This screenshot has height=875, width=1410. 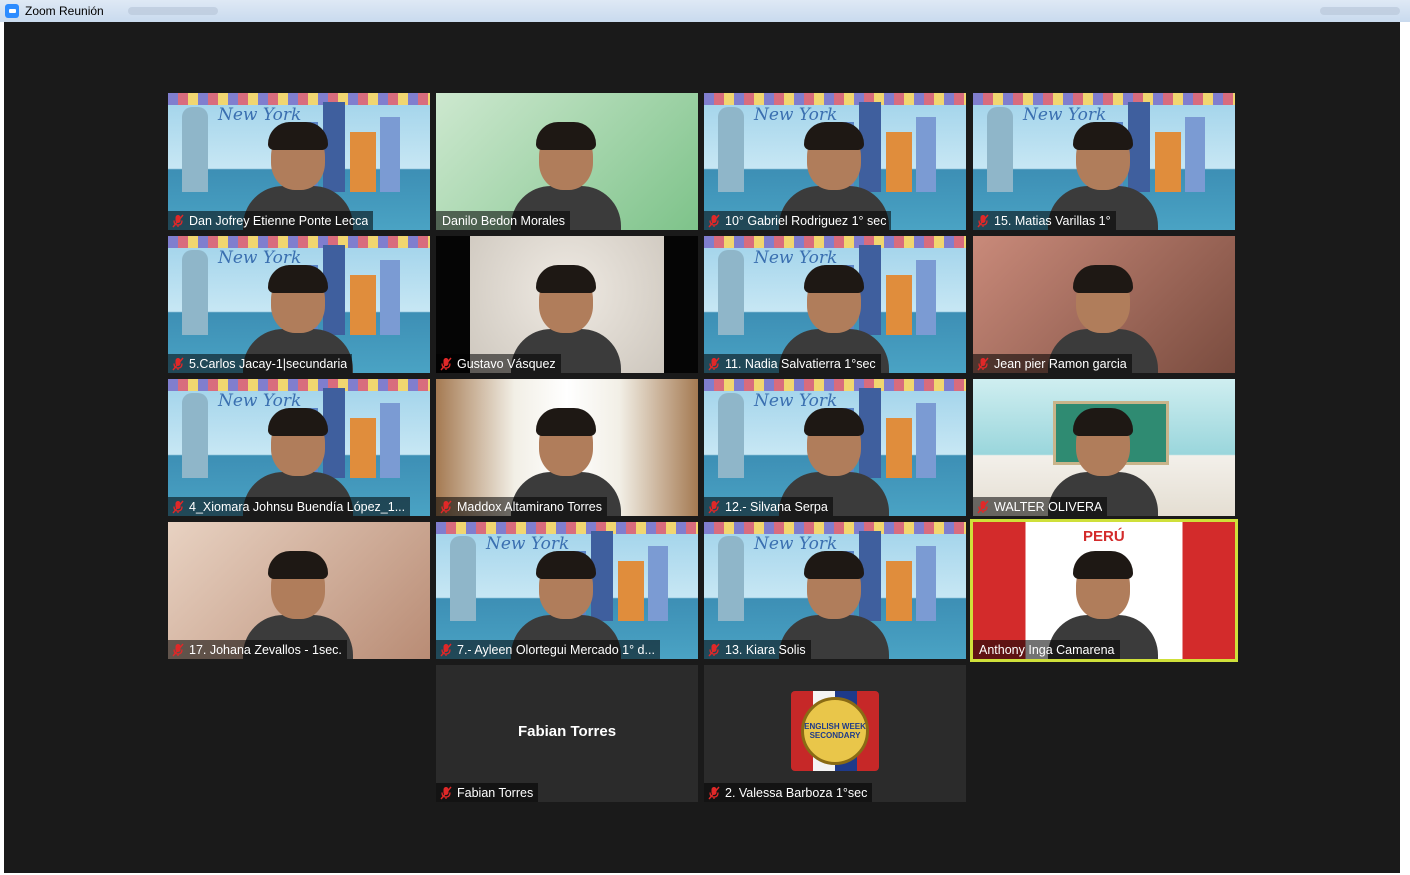 I want to click on blurred-title-area, so click(x=172, y=11).